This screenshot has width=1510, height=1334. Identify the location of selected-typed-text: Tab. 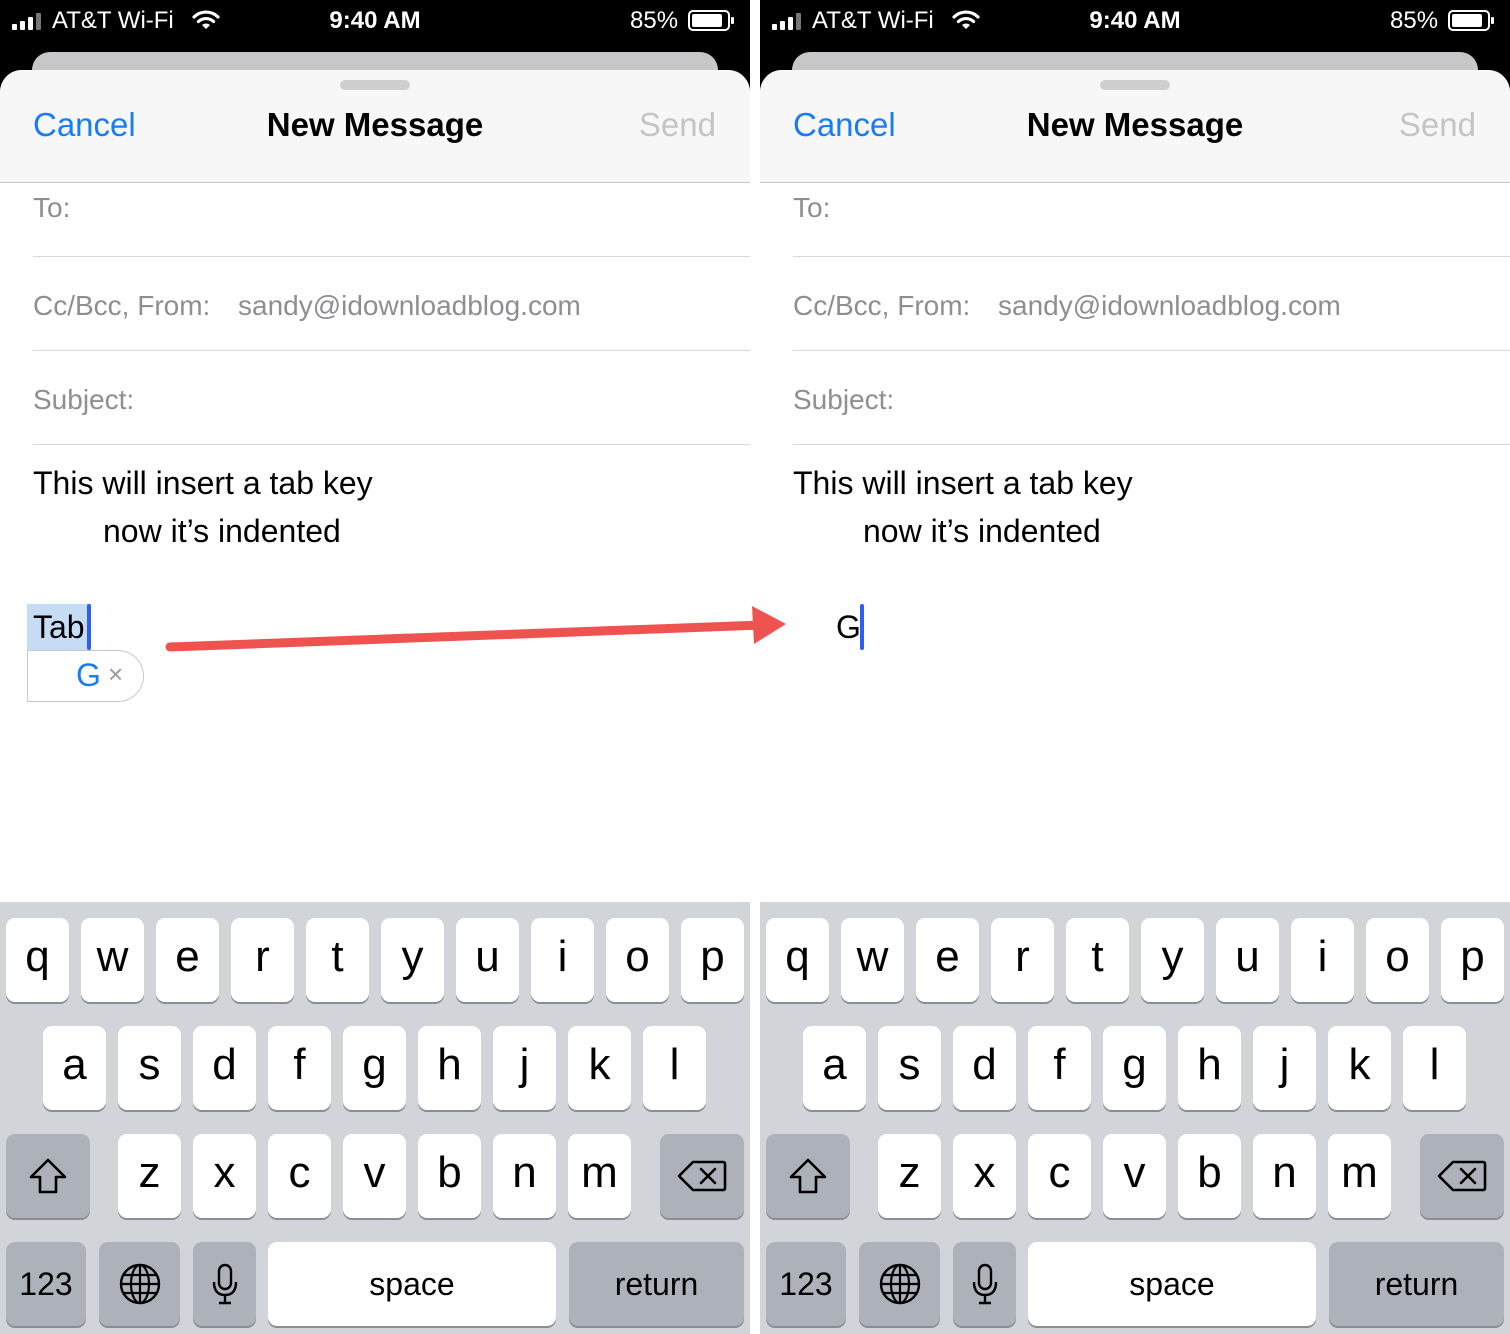
(59, 627).